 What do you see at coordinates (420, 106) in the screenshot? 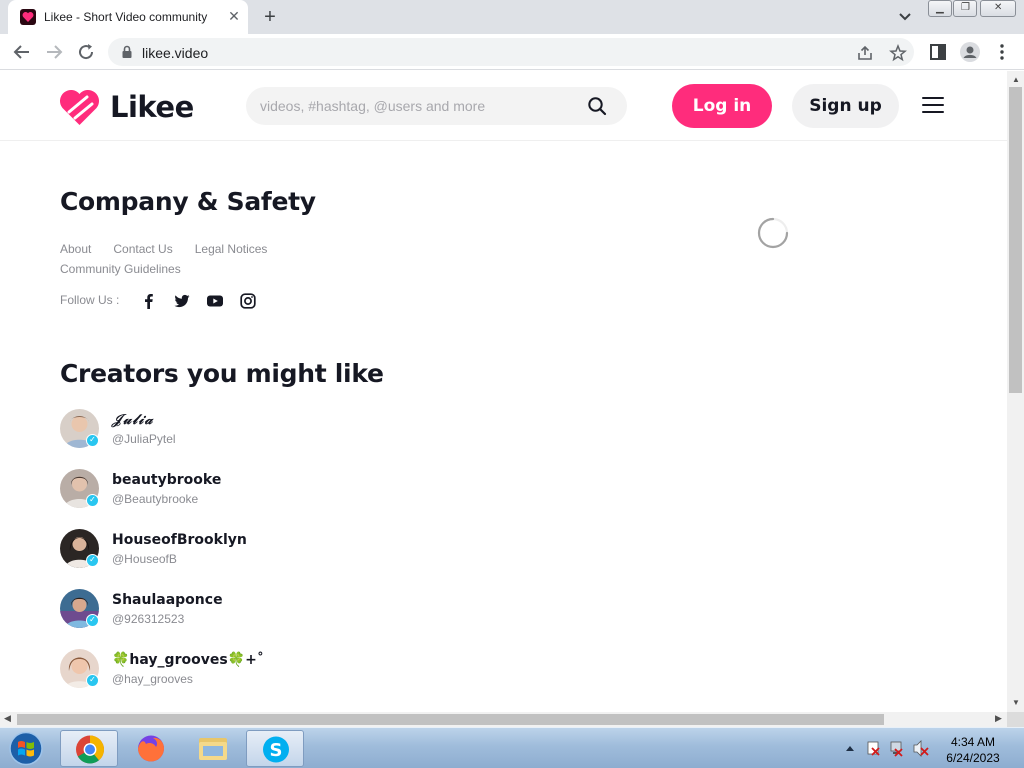
I see `search-input` at bounding box center [420, 106].